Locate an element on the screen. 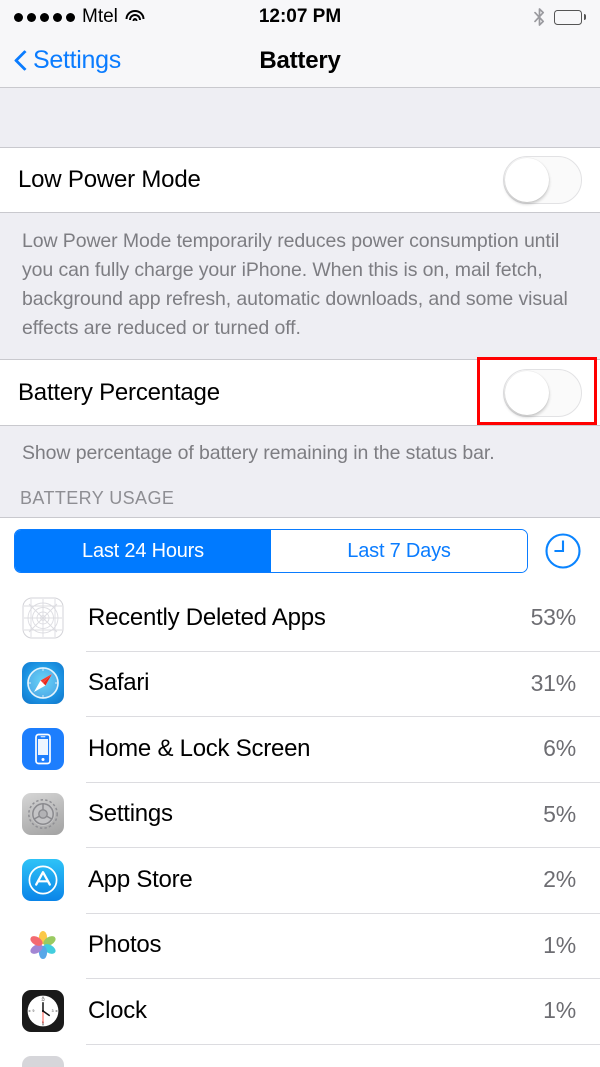 This screenshot has height=1067, width=600. app-store-icon is located at coordinates (43, 879).